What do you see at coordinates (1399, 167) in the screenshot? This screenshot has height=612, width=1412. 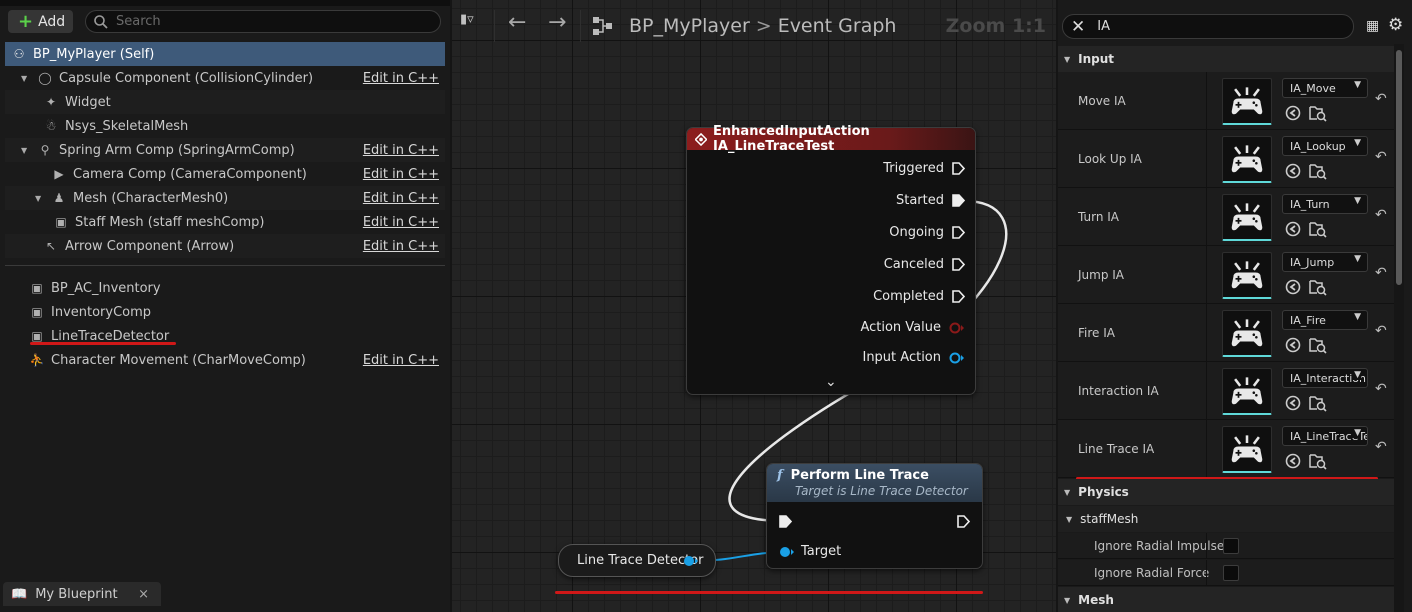 I see `scrollbar-thumb` at bounding box center [1399, 167].